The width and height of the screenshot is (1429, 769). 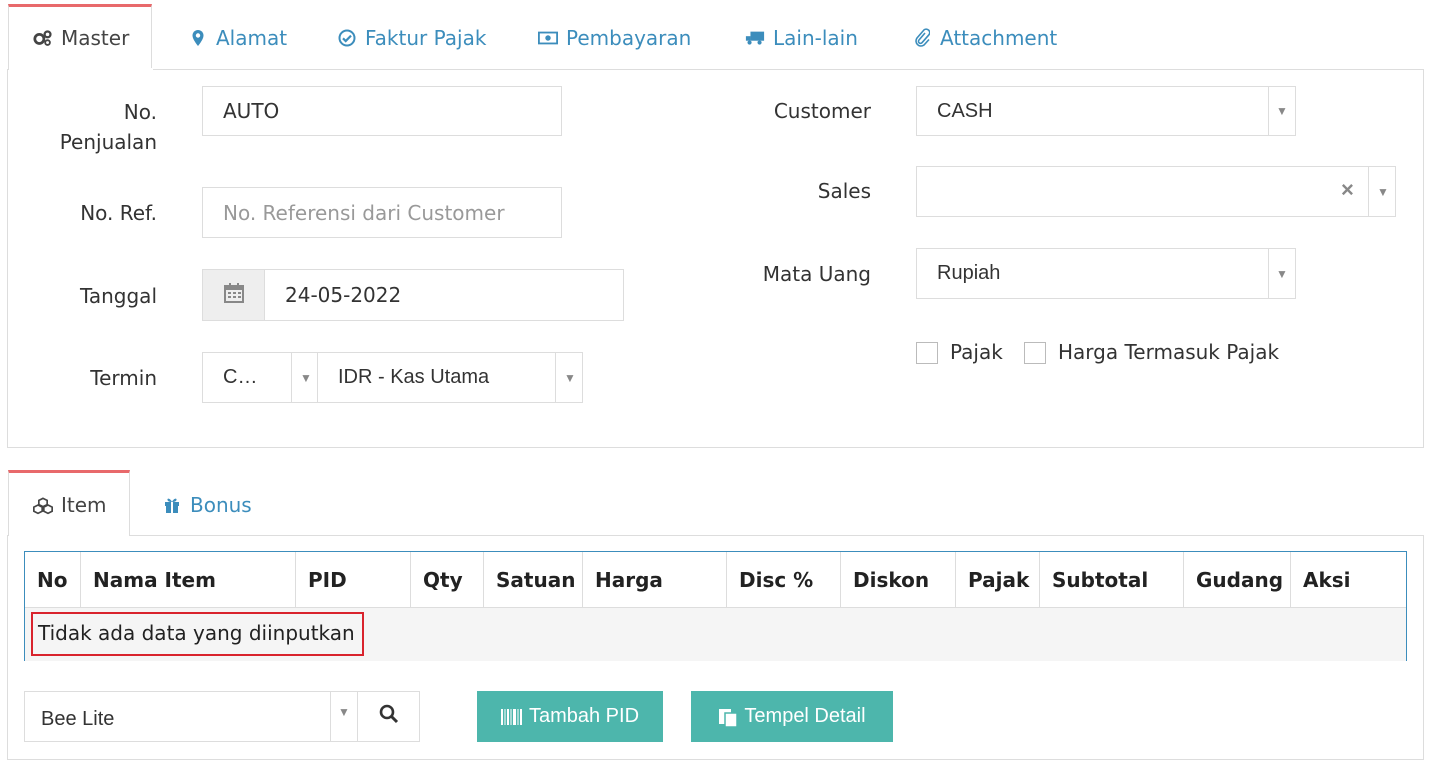 I want to click on tambah-pid-label: Tambah PID, so click(x=584, y=716).